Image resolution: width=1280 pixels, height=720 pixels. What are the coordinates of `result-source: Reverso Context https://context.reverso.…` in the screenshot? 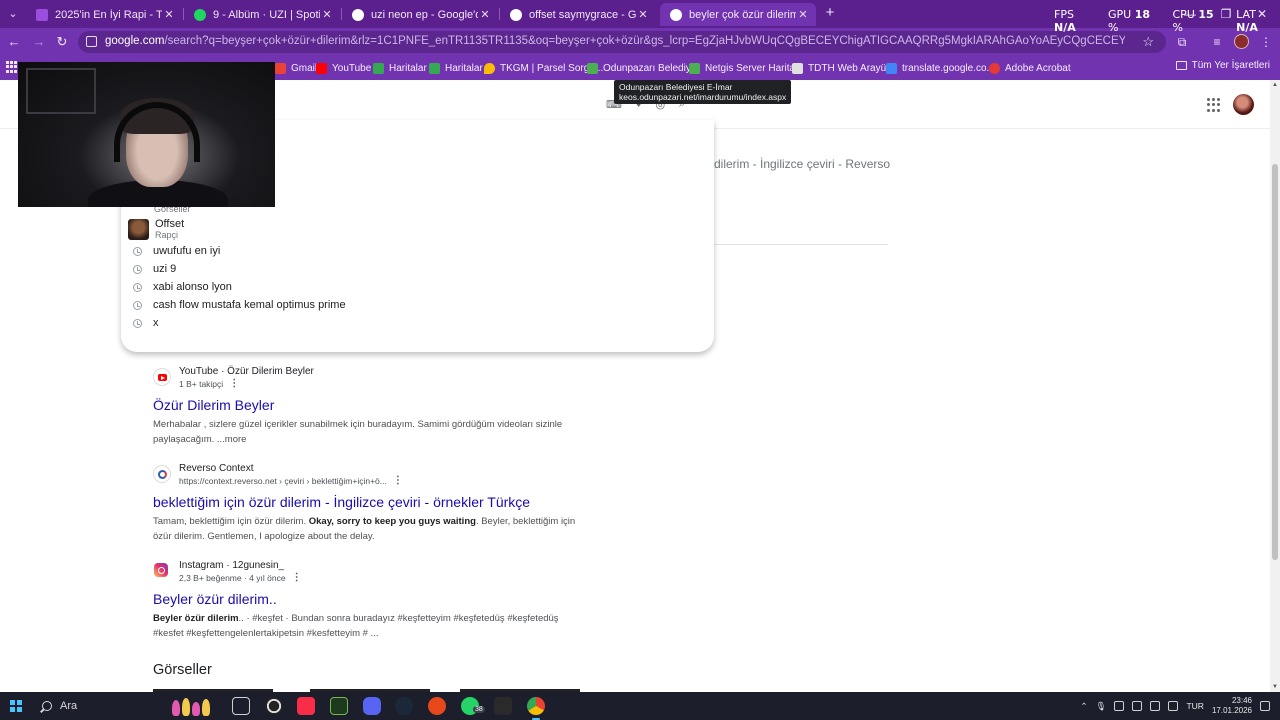 It's located at (369, 475).